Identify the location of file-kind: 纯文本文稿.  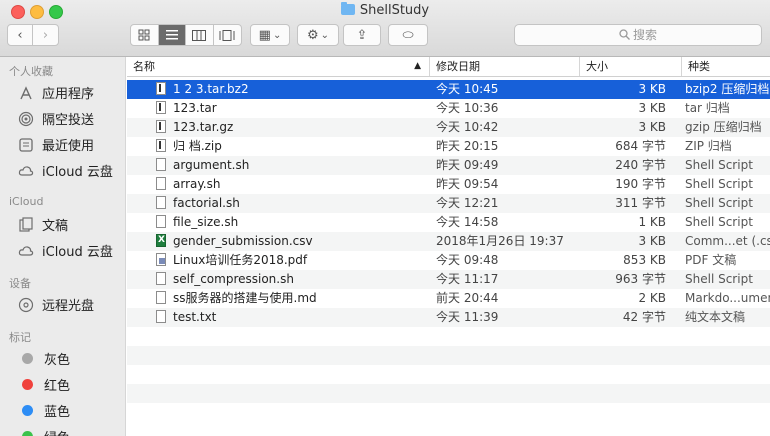
(715, 317).